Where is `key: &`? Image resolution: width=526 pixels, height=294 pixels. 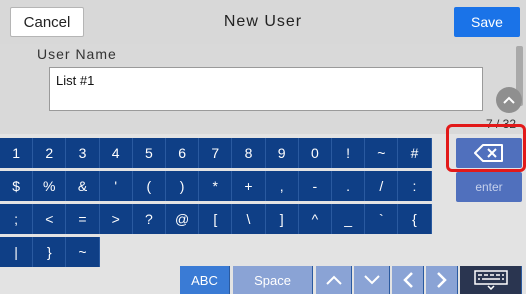 key: & is located at coordinates (83, 186).